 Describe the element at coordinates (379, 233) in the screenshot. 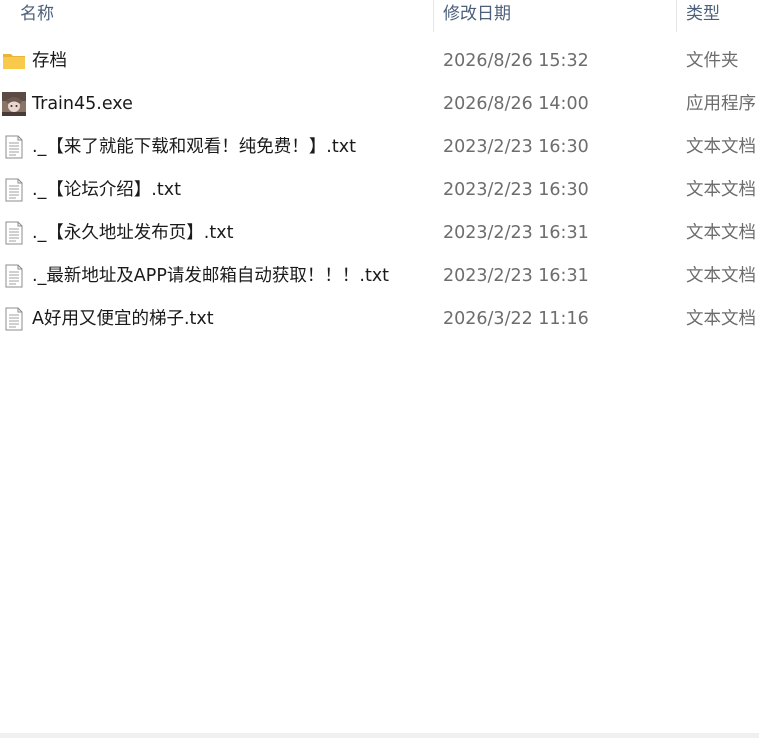

I see `file-row: ._【永久地址发布页】.txt 2023/2/23 16:31 文本文档` at that location.